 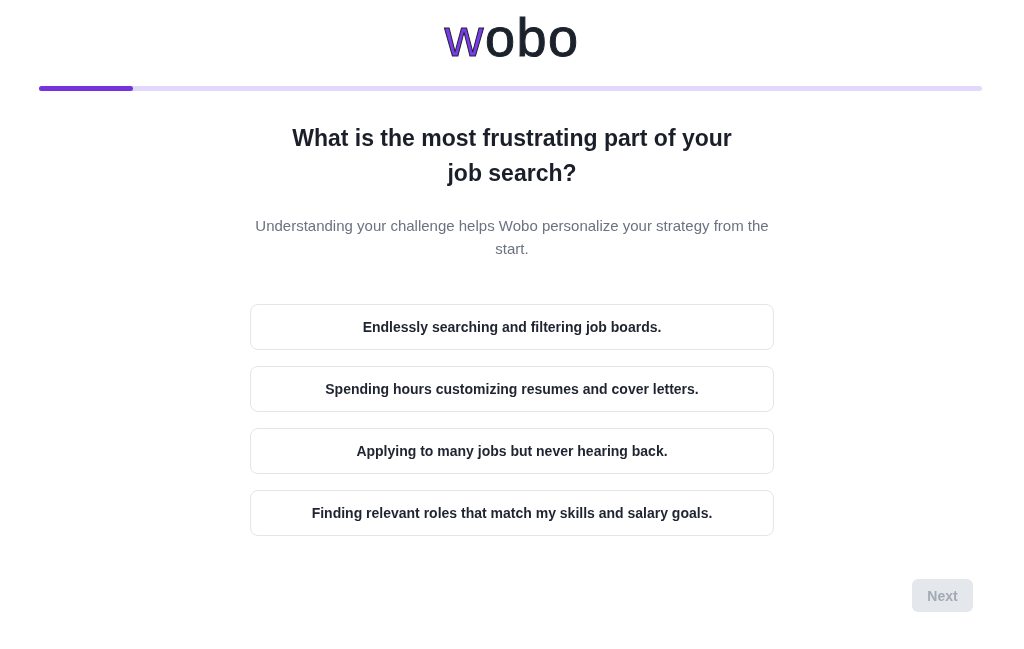 What do you see at coordinates (512, 389) in the screenshot?
I see `answer-option: Spending hours customizing resumes and cover letters.` at bounding box center [512, 389].